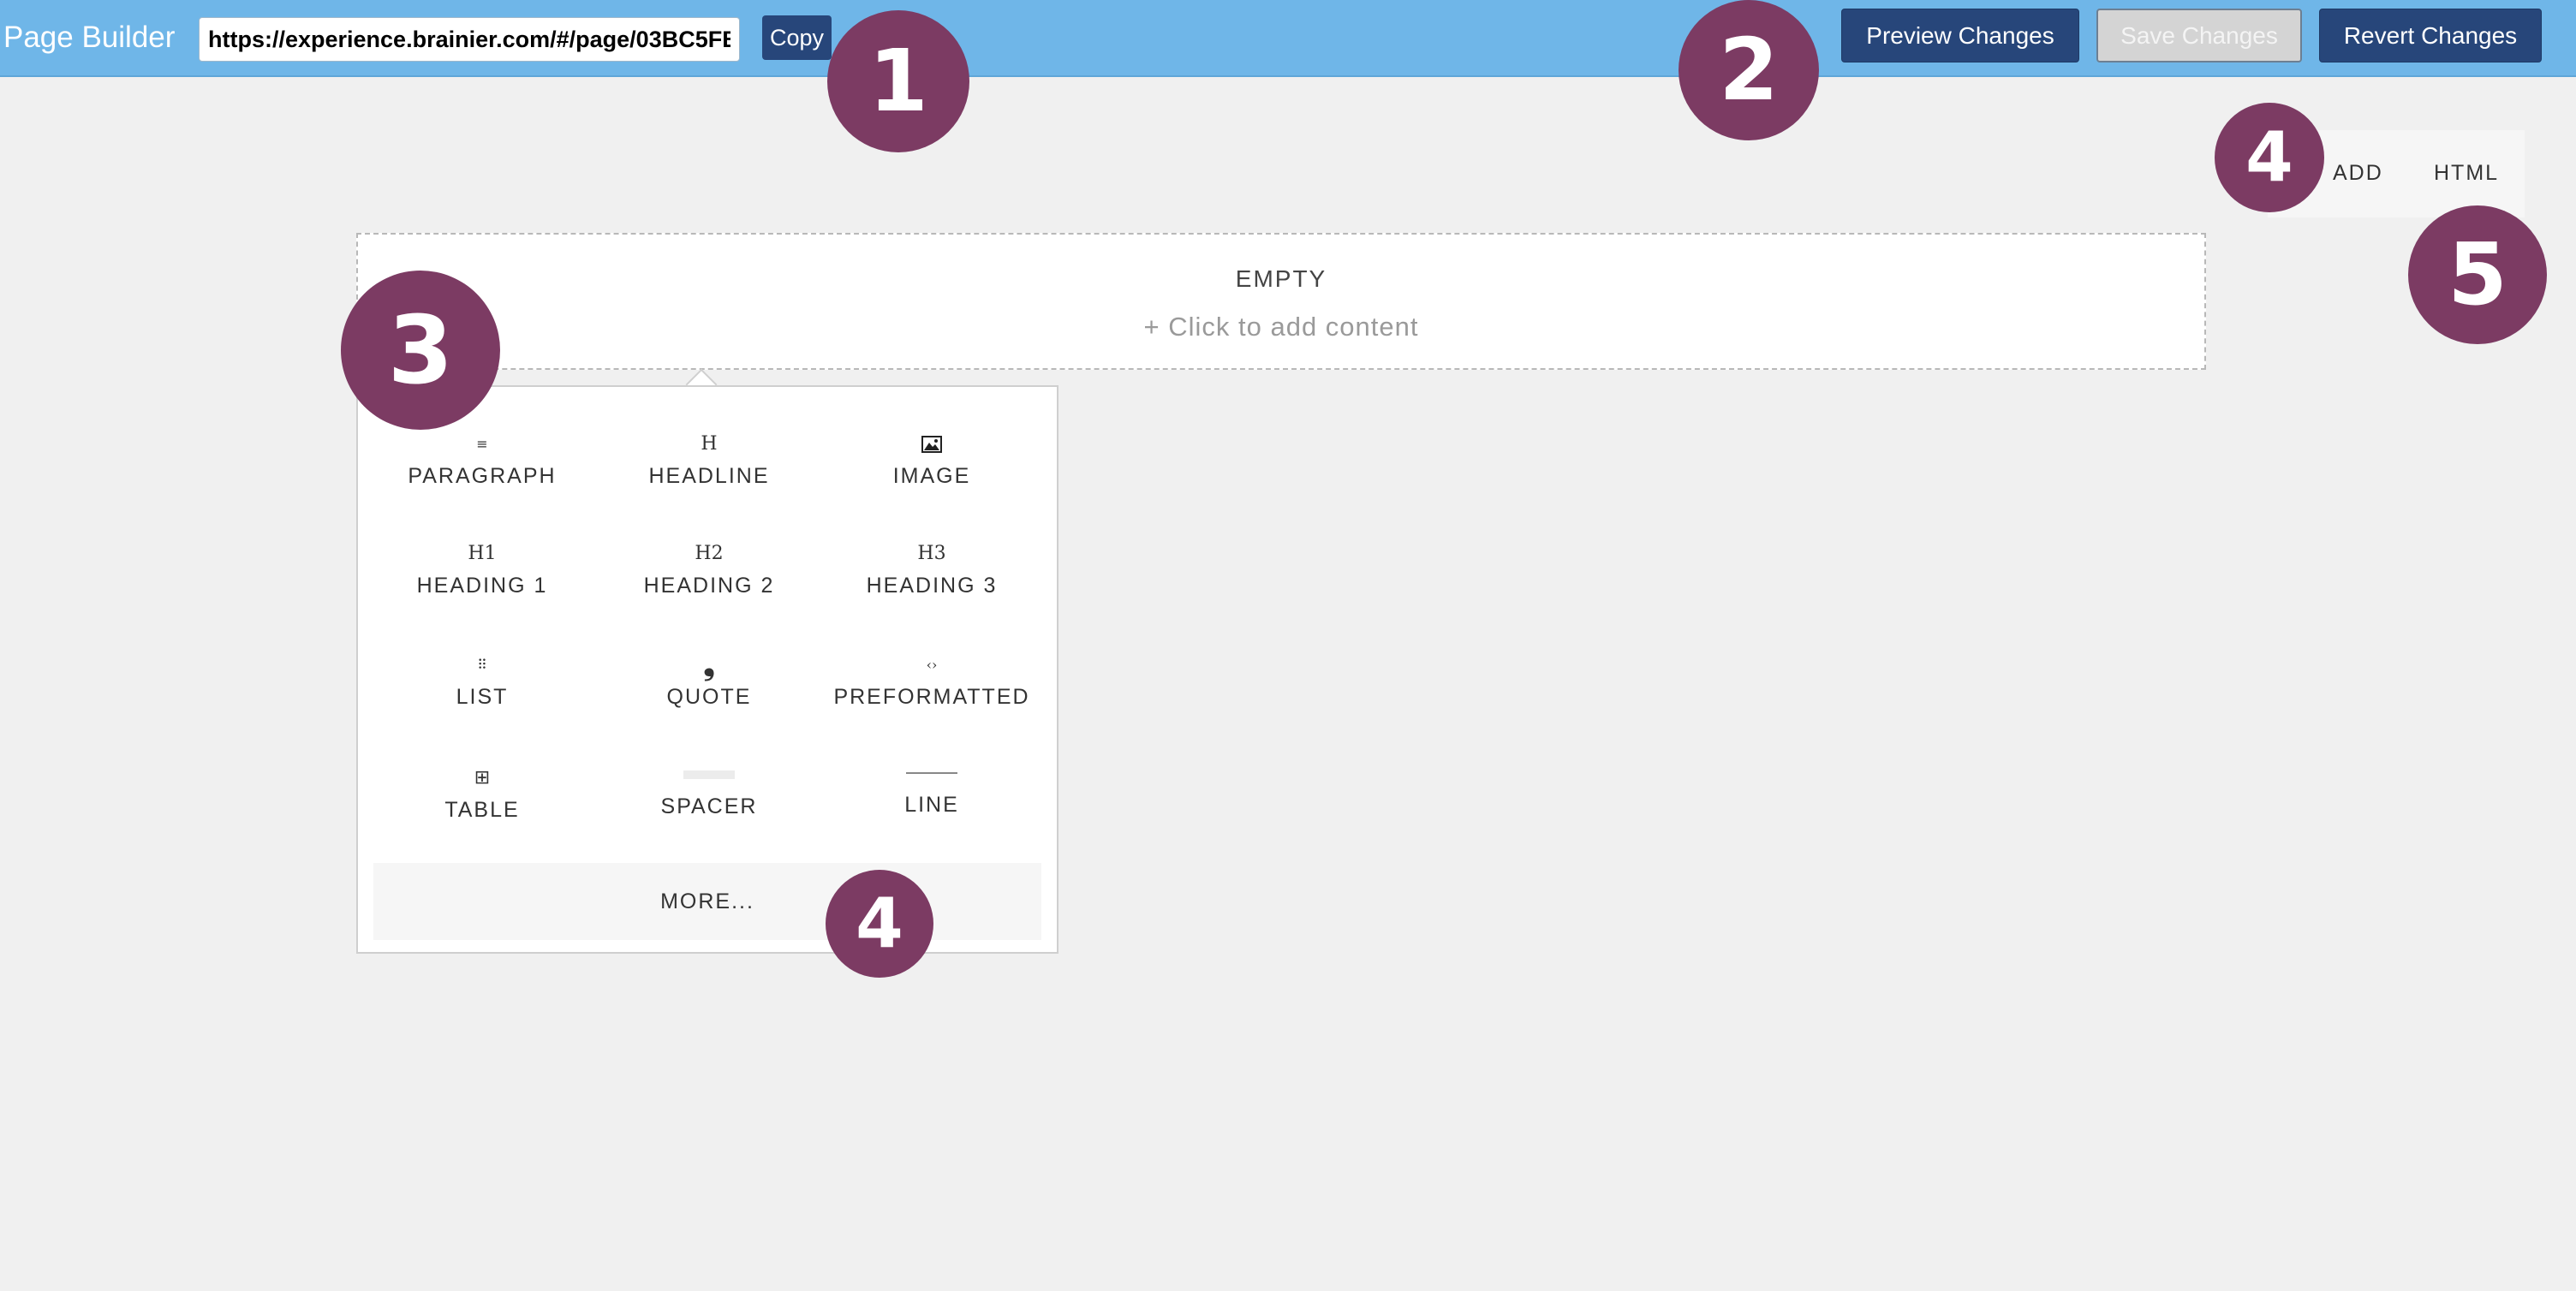  I want to click on callout-1: 1, so click(898, 81).